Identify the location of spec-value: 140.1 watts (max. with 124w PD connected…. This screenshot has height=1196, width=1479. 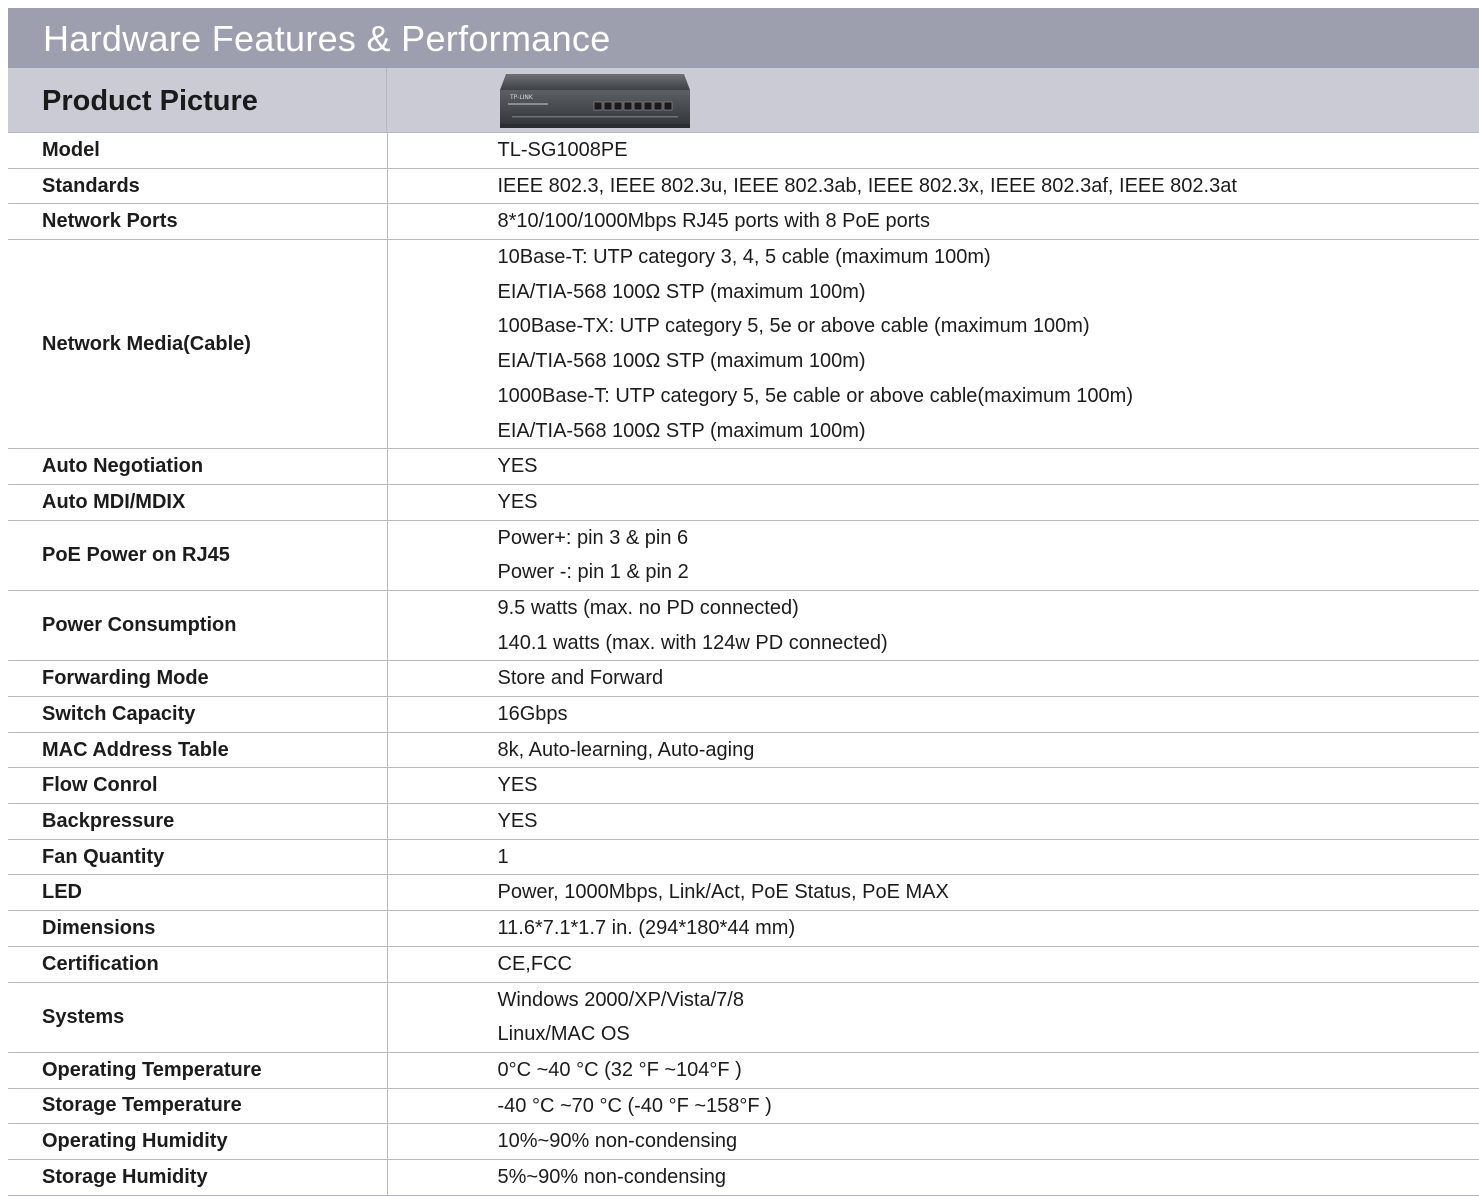
(988, 643).